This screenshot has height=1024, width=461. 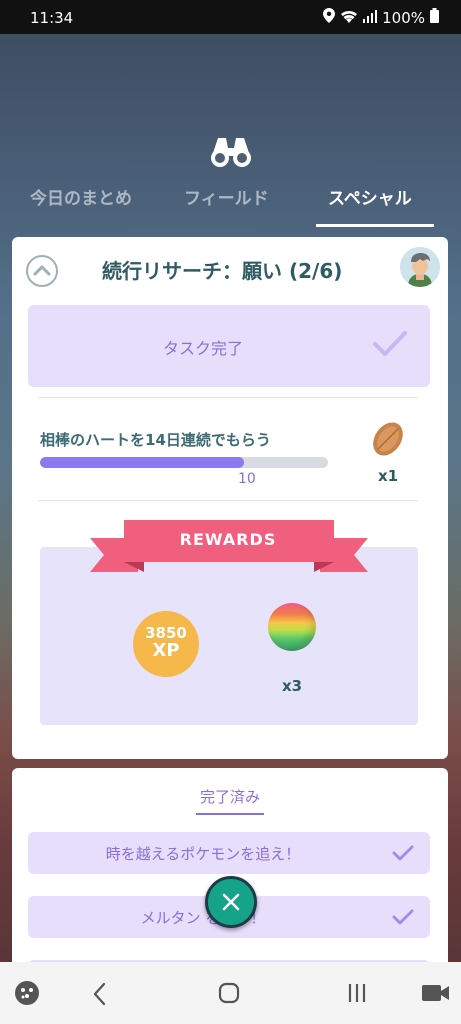 I want to click on research-title: 続行リサーチ：願い (2/6), so click(x=222, y=271).